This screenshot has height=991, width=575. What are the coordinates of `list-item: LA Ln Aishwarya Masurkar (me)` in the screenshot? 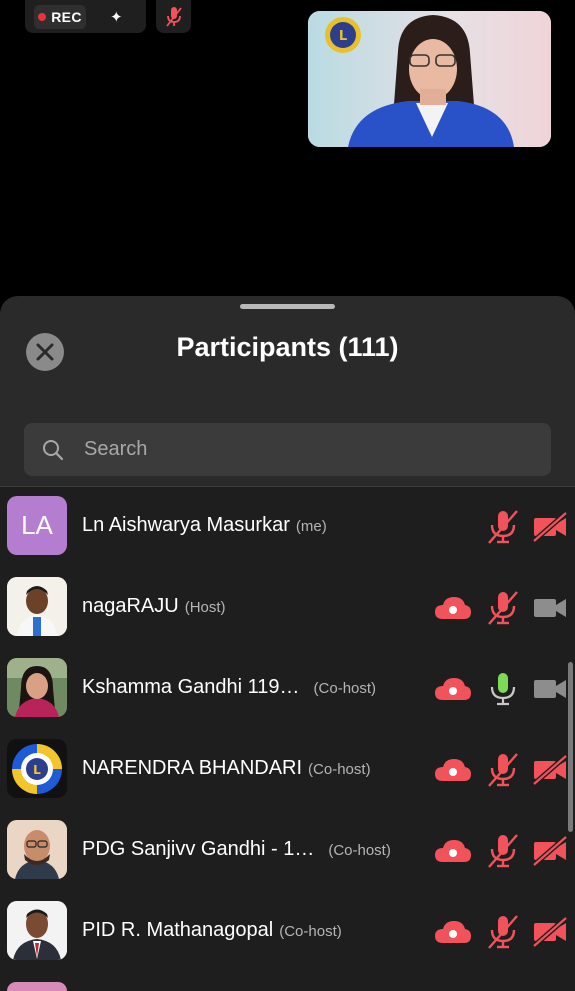 It's located at (287, 527).